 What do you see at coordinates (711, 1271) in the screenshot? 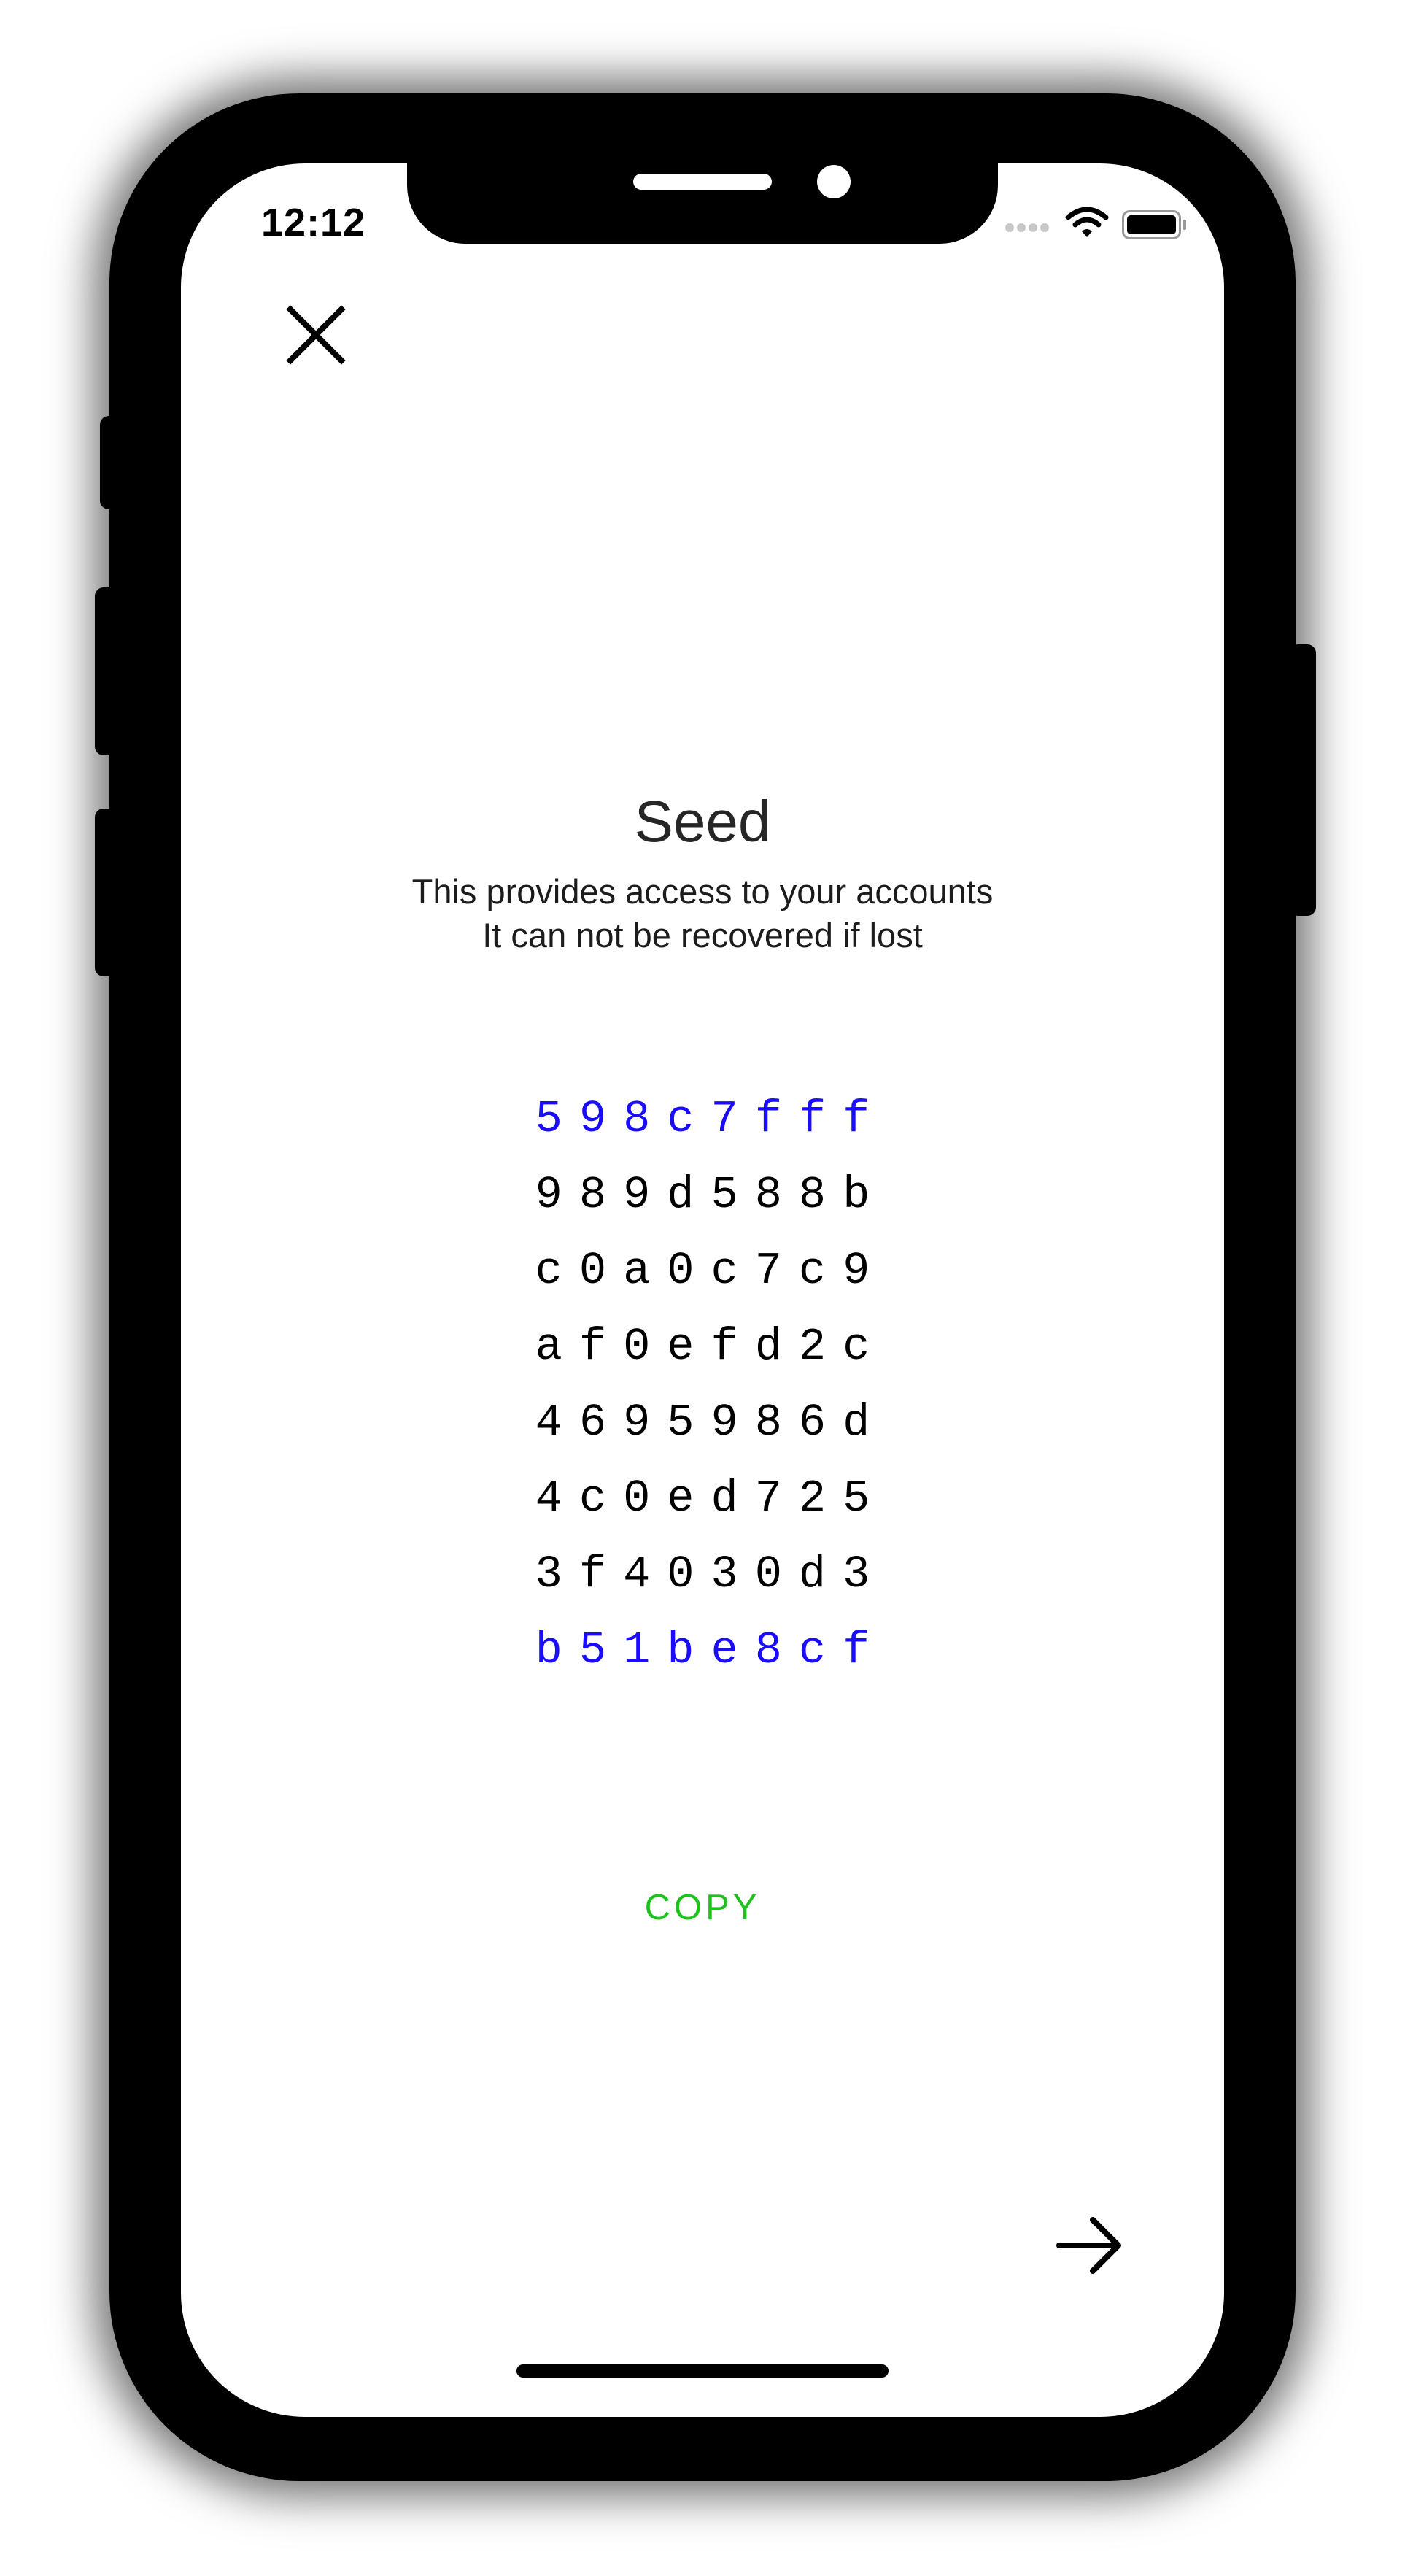
I see `seed-line: c0a0c7c9` at bounding box center [711, 1271].